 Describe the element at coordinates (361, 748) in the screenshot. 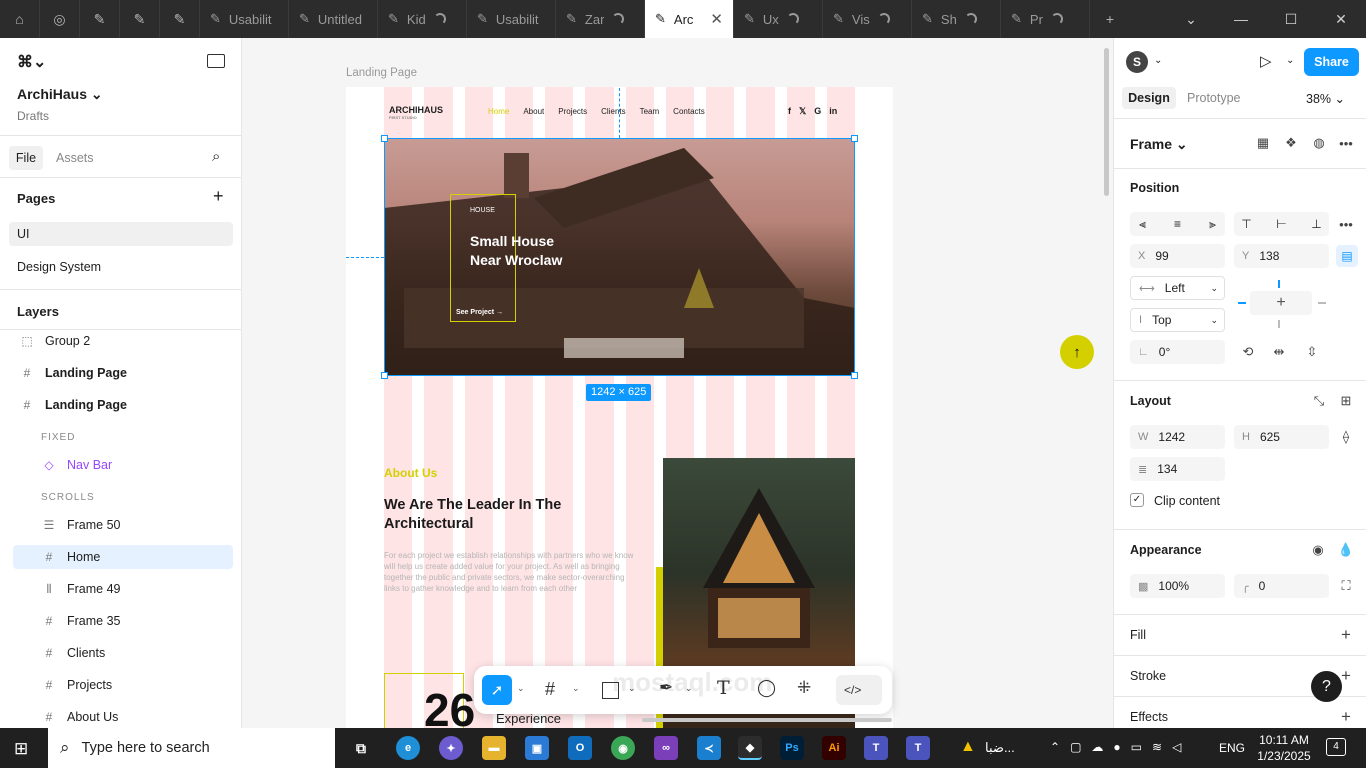

I see `task-view-icon: ⧉` at that location.